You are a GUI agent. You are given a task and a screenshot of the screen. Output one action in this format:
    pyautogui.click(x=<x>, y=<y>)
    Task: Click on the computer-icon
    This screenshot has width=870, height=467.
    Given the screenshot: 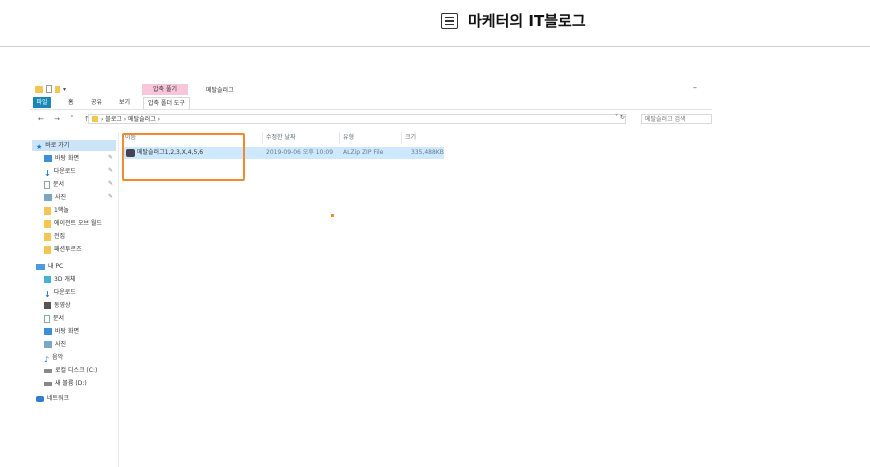 What is the action you would take?
    pyautogui.click(x=40, y=266)
    